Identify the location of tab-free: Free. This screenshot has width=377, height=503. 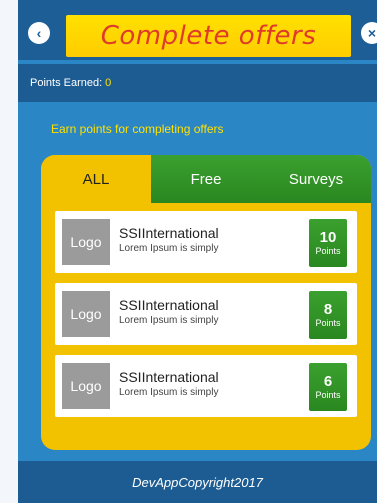
(206, 179).